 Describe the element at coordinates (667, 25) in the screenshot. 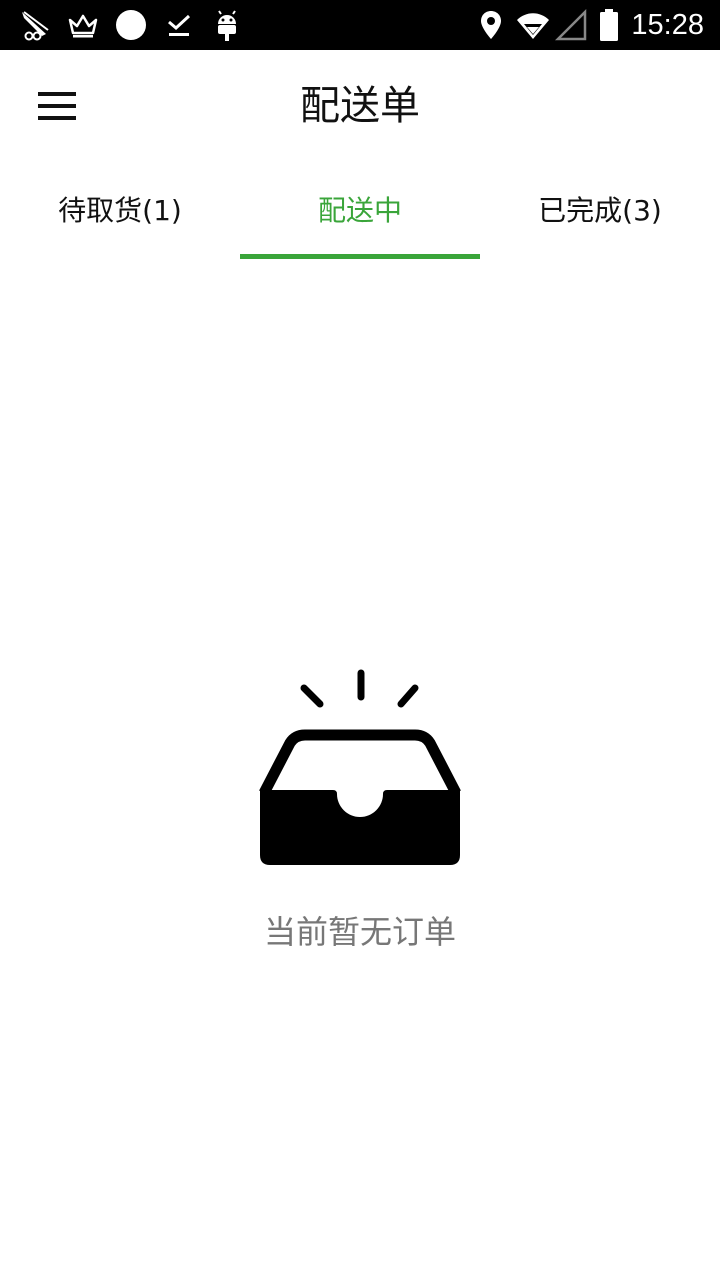

I see `status-time: 15:28` at that location.